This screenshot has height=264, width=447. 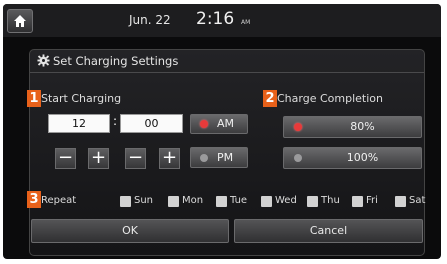 What do you see at coordinates (79, 123) in the screenshot?
I see `hour-field: 12` at bounding box center [79, 123].